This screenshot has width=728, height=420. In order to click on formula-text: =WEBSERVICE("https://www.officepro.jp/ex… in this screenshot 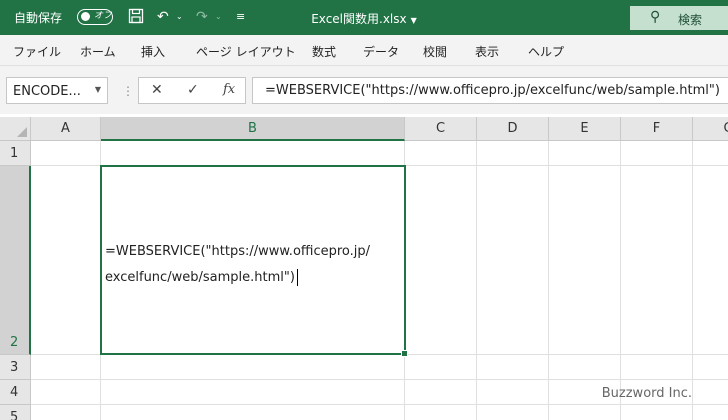, I will do `click(492, 90)`.